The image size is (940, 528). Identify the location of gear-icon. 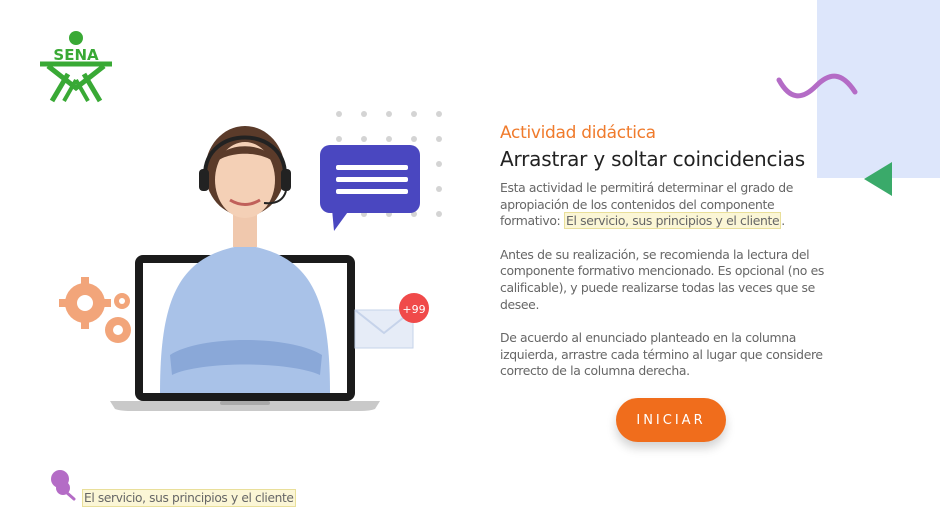
(95, 310).